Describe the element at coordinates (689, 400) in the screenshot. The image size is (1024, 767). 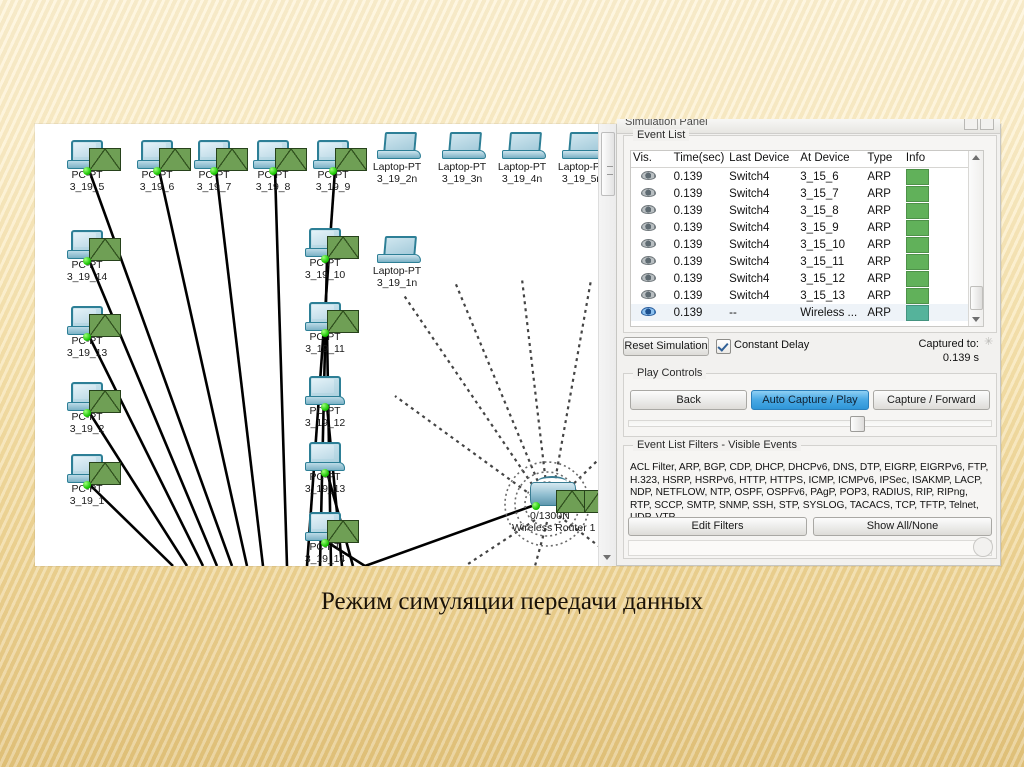
I see `back-button: Back` at that location.